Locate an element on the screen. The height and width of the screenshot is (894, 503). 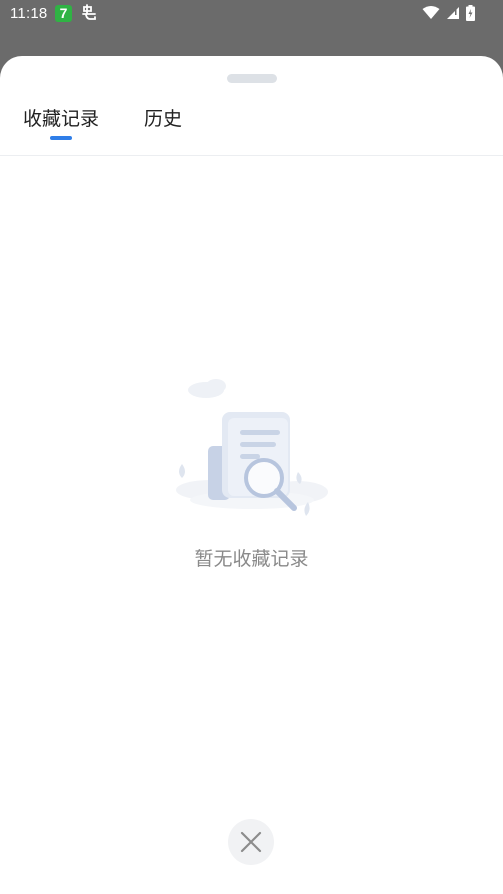
tab-bar: 收藏记录 历史 is located at coordinates (251, 128).